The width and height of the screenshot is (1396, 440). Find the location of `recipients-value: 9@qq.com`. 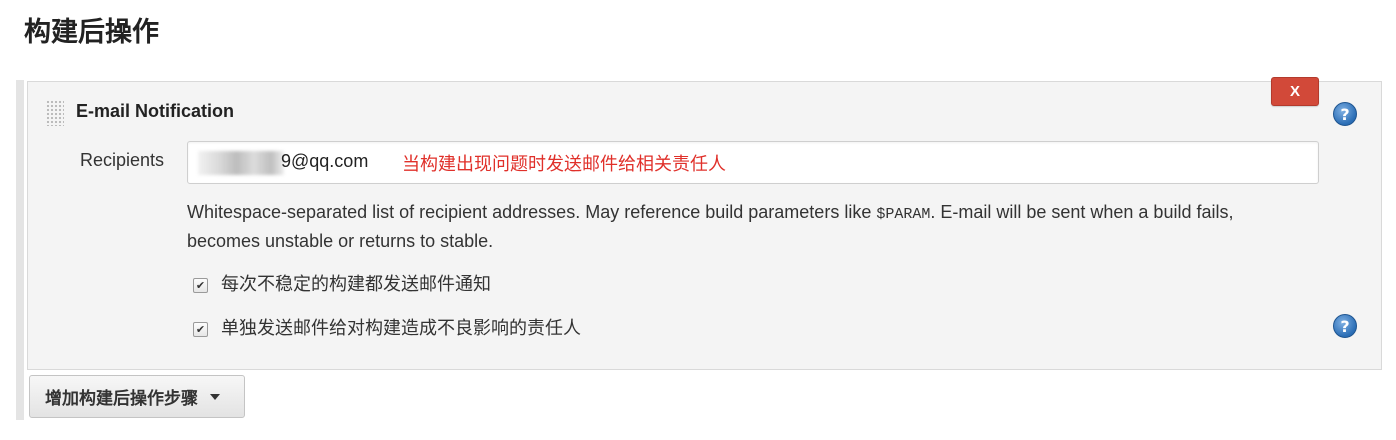

recipients-value: 9@qq.com is located at coordinates (325, 161).